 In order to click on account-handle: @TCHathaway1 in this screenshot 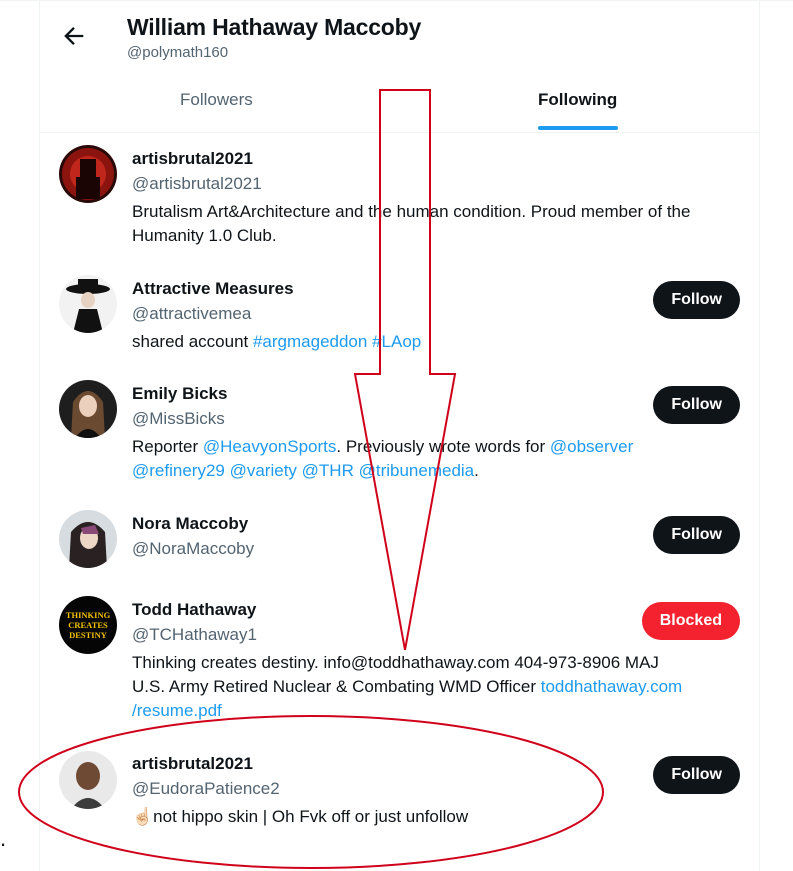, I will do `click(194, 635)`.